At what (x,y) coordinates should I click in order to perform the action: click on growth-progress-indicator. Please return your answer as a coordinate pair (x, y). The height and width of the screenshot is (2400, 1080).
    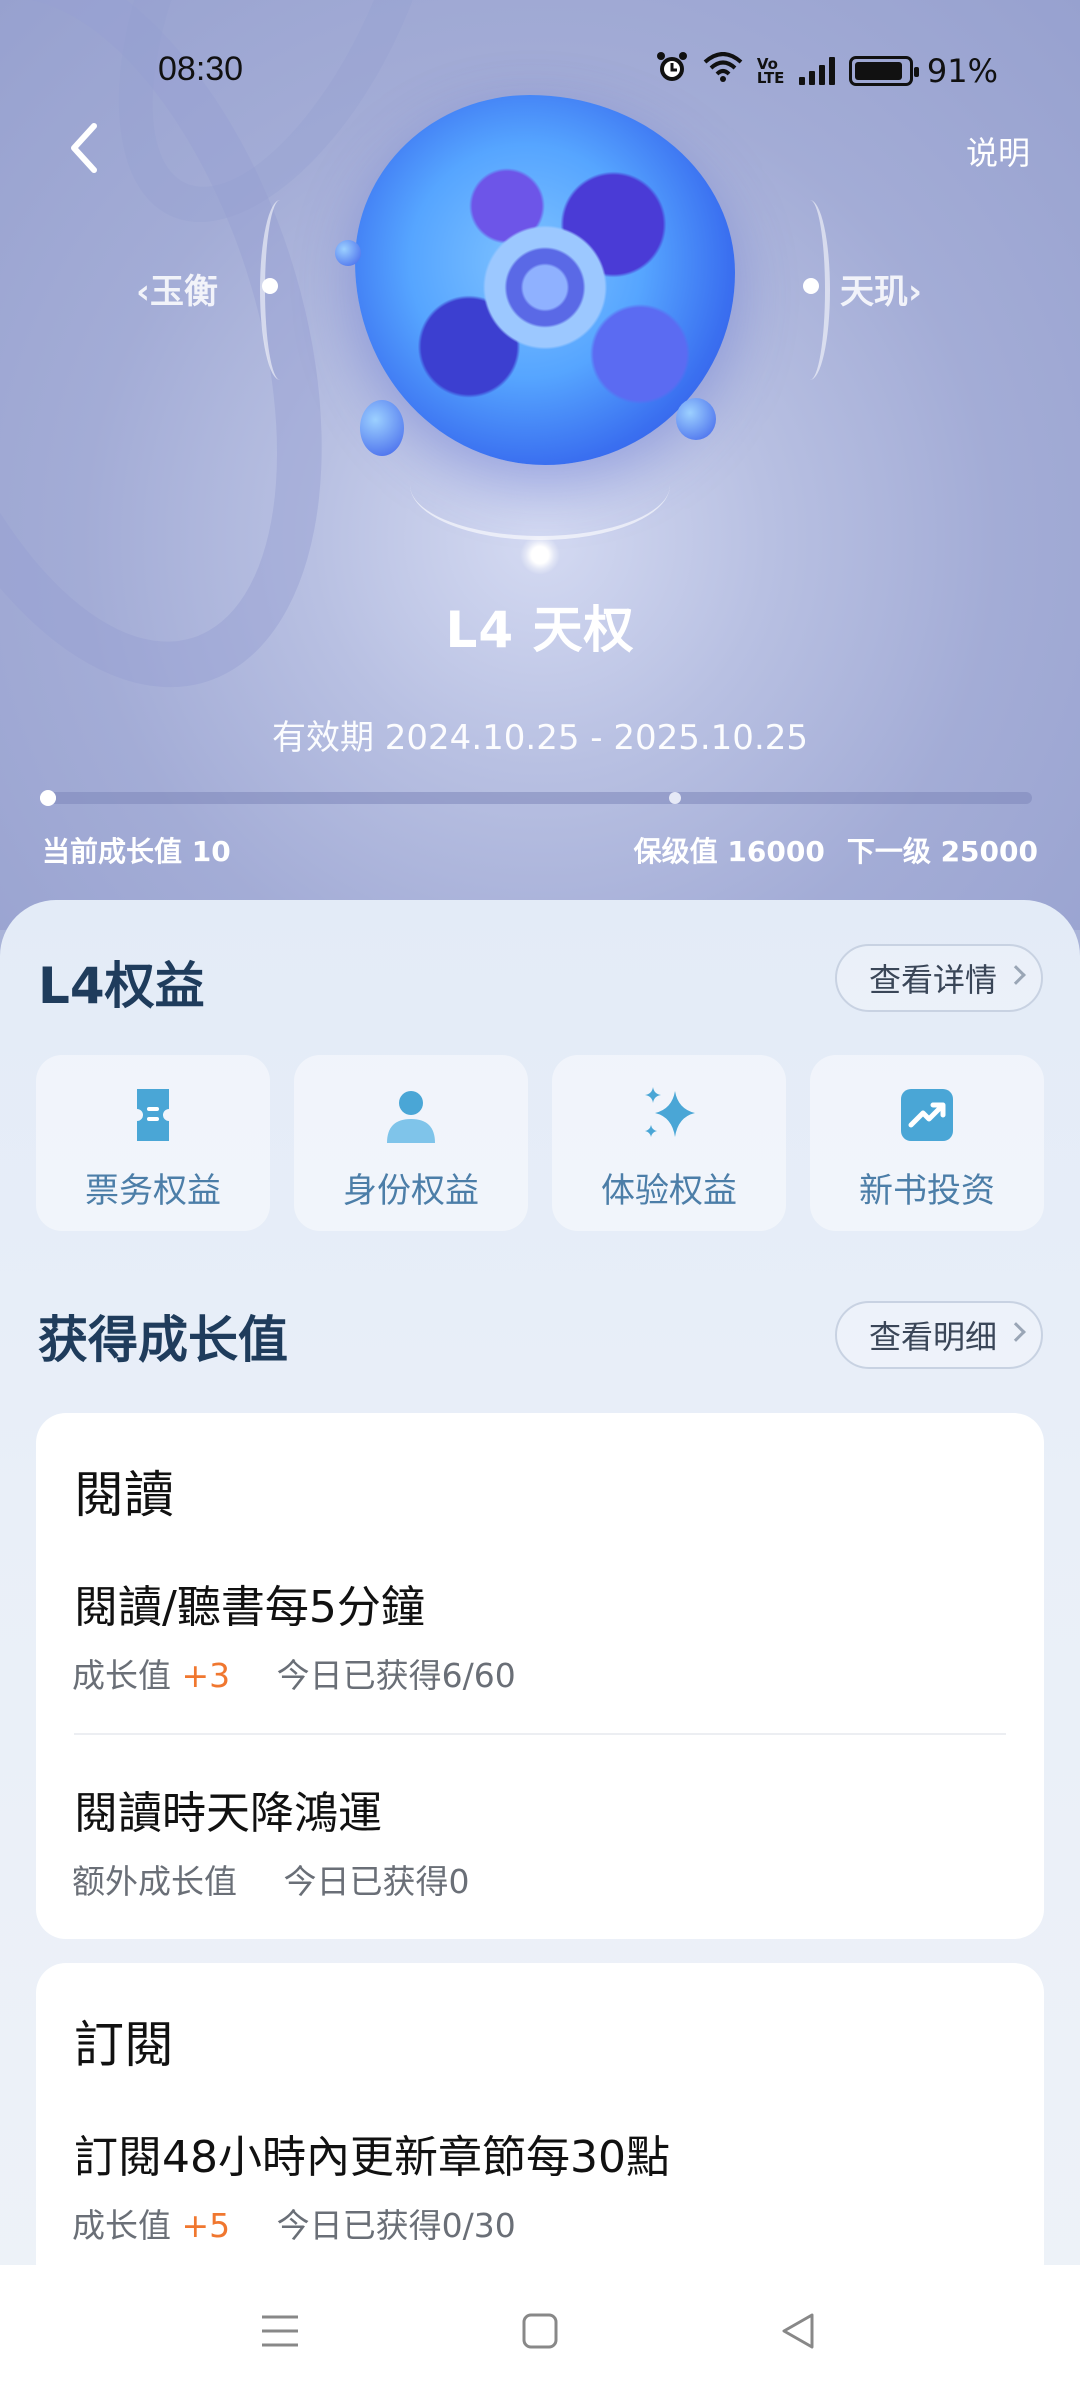
    Looking at the image, I should click on (48, 798).